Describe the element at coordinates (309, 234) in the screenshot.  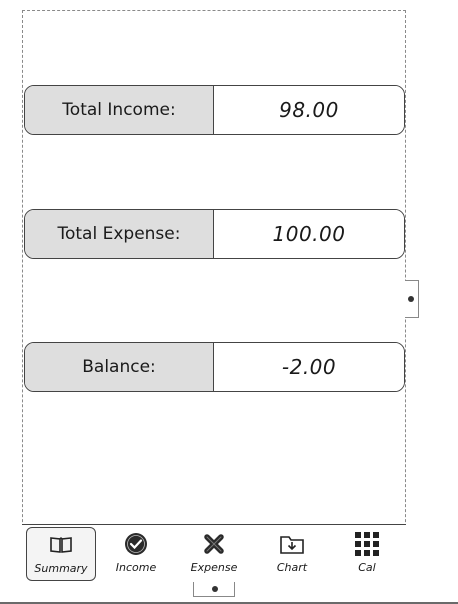
I see `total-expense-value: 100.00` at that location.